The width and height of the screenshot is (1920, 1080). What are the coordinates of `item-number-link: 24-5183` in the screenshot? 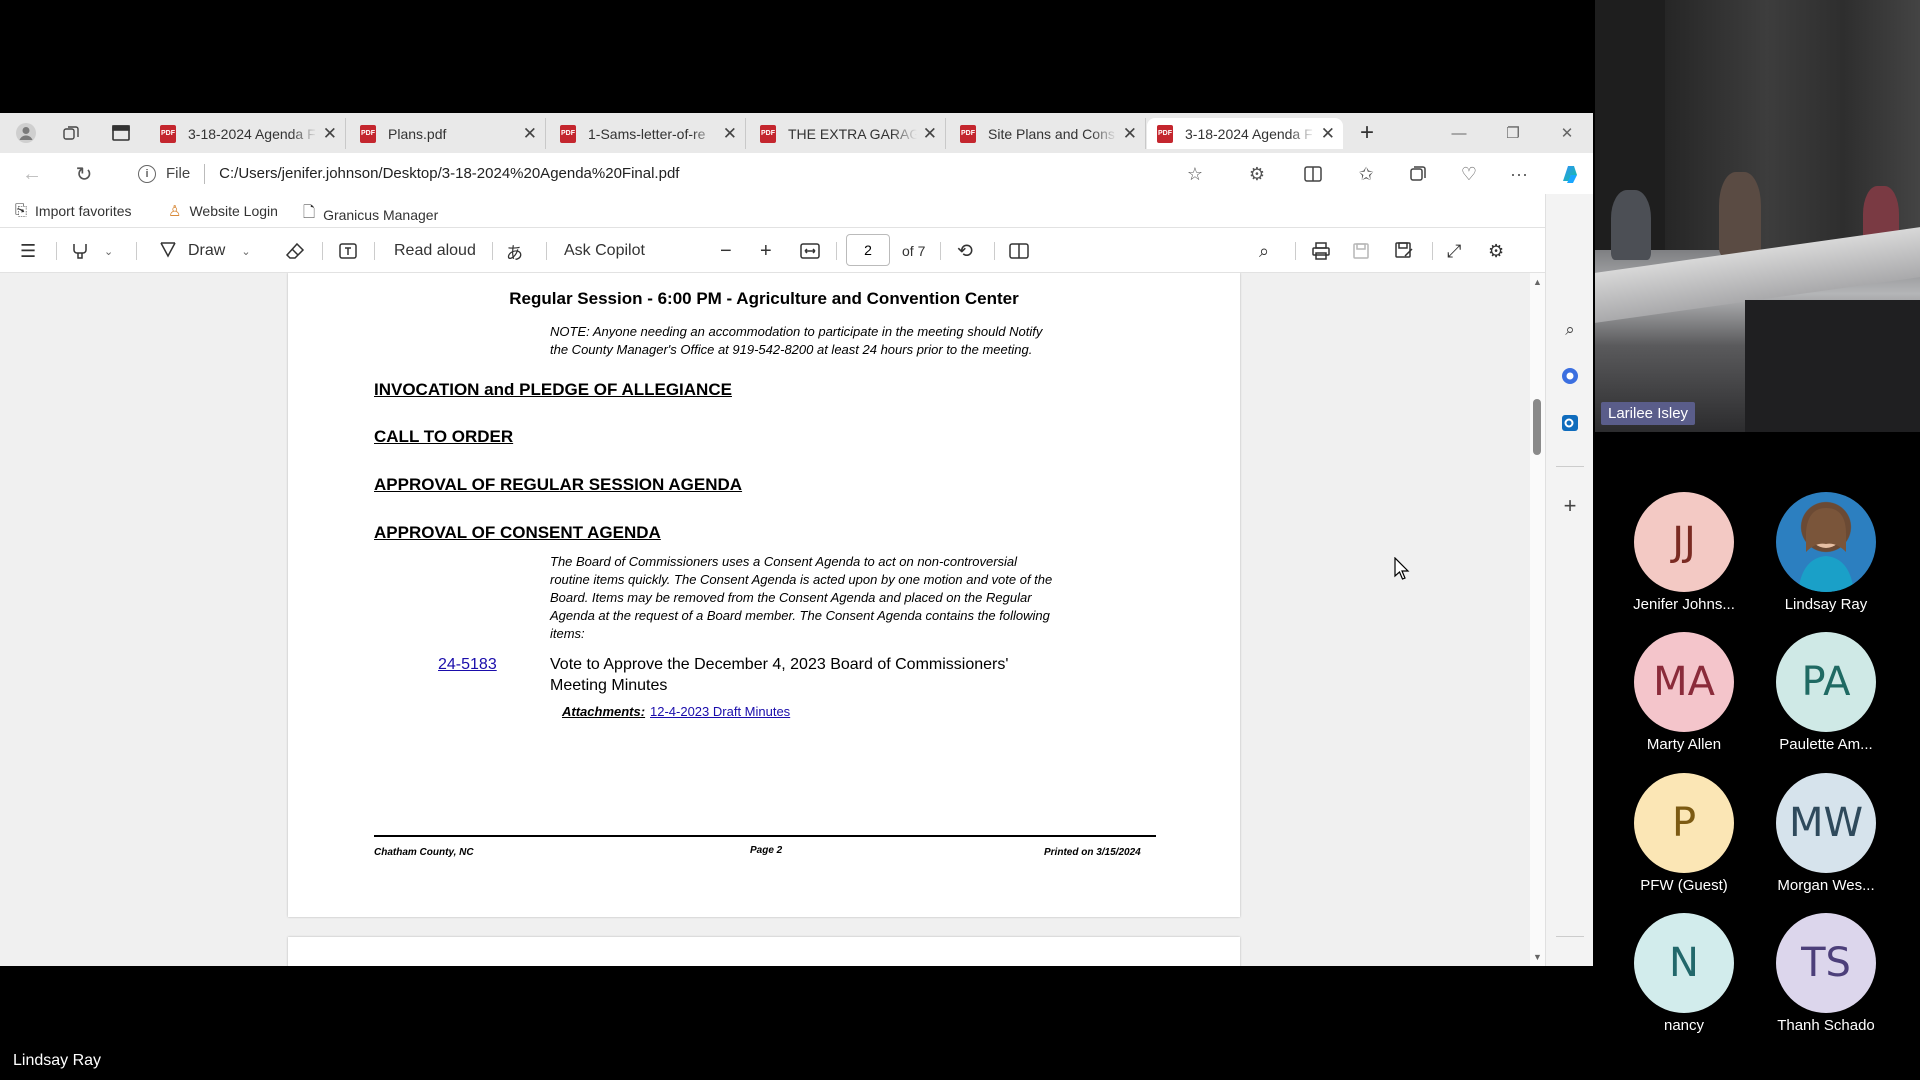 It's located at (467, 665).